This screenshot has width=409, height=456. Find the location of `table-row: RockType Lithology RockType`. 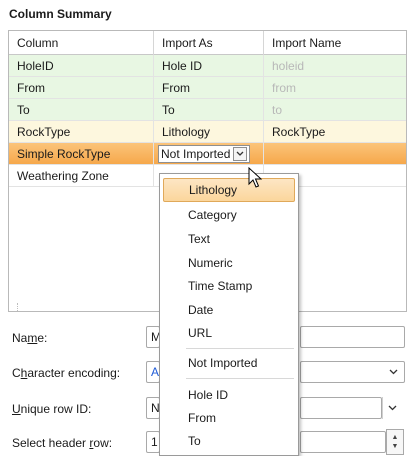

table-row: RockType Lithology RockType is located at coordinates (207, 132).